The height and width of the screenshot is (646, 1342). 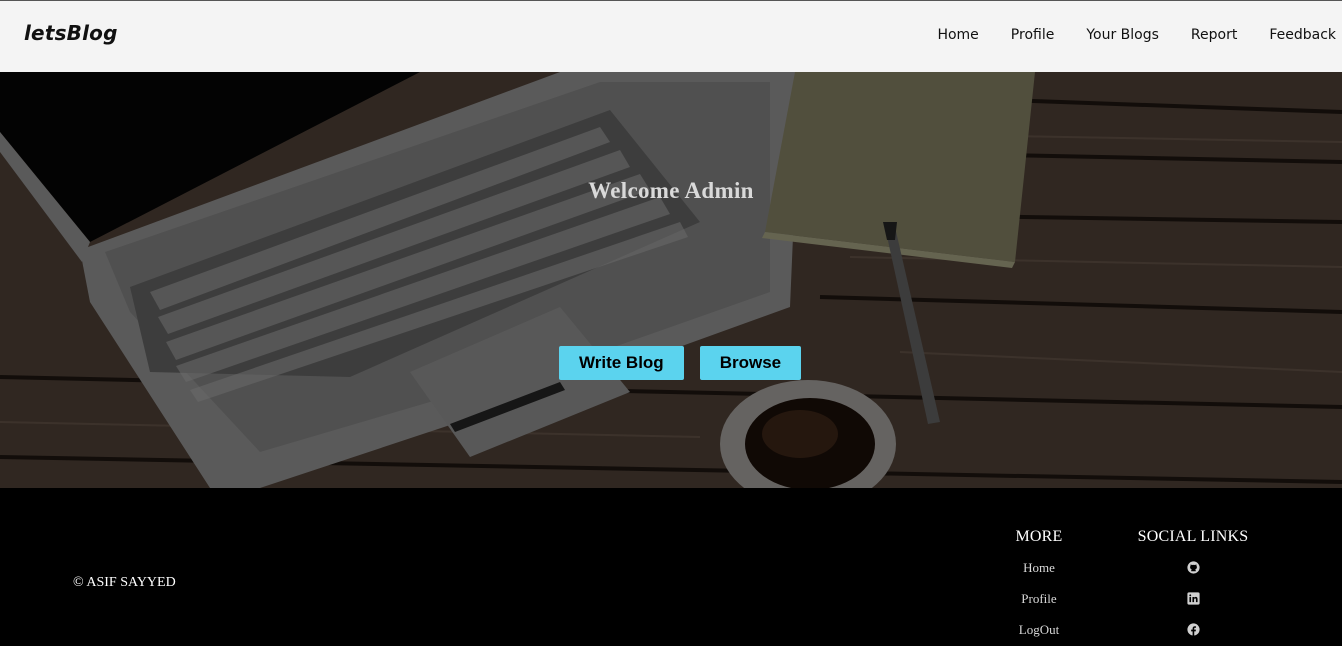 I want to click on write-blog-button: Write Blog, so click(x=621, y=363).